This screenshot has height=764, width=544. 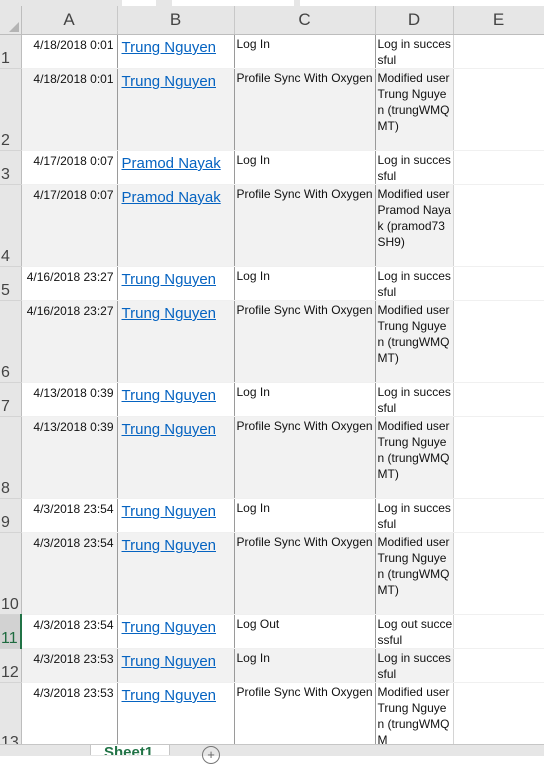 What do you see at coordinates (11, 109) in the screenshot?
I see `row-header: 2` at bounding box center [11, 109].